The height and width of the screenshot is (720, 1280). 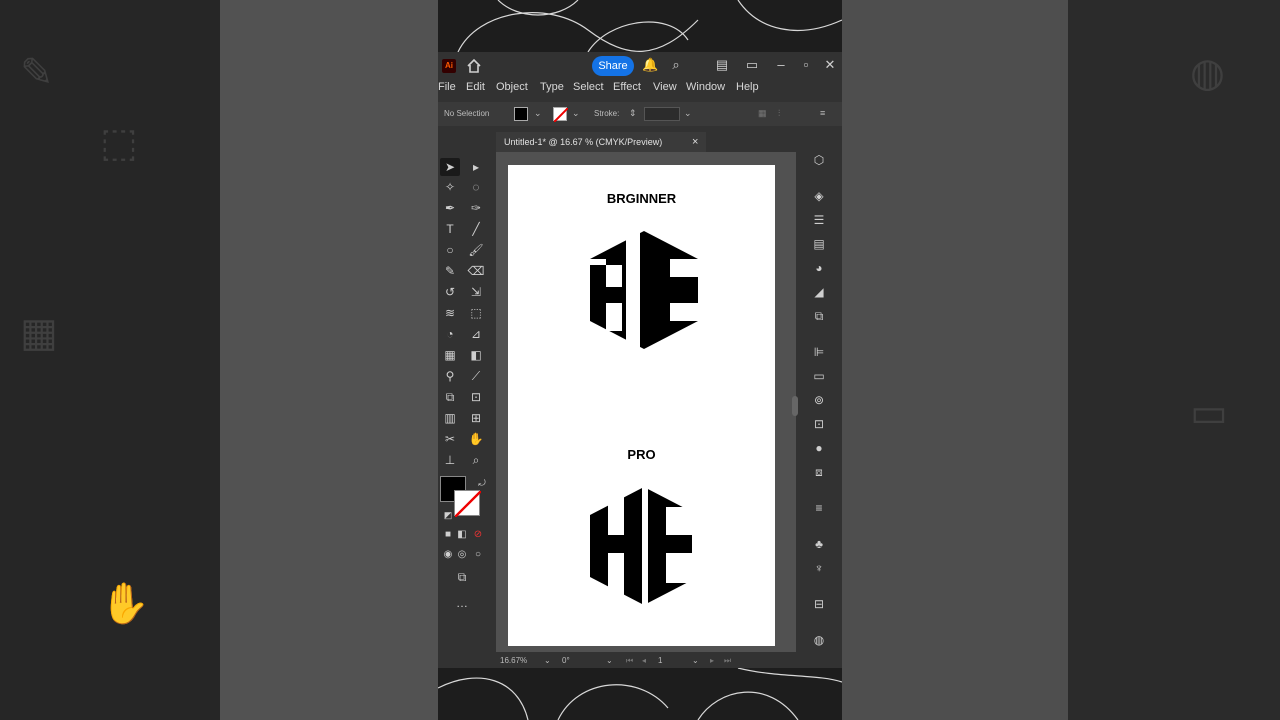 I want to click on menu-edit: Edit, so click(x=475, y=87).